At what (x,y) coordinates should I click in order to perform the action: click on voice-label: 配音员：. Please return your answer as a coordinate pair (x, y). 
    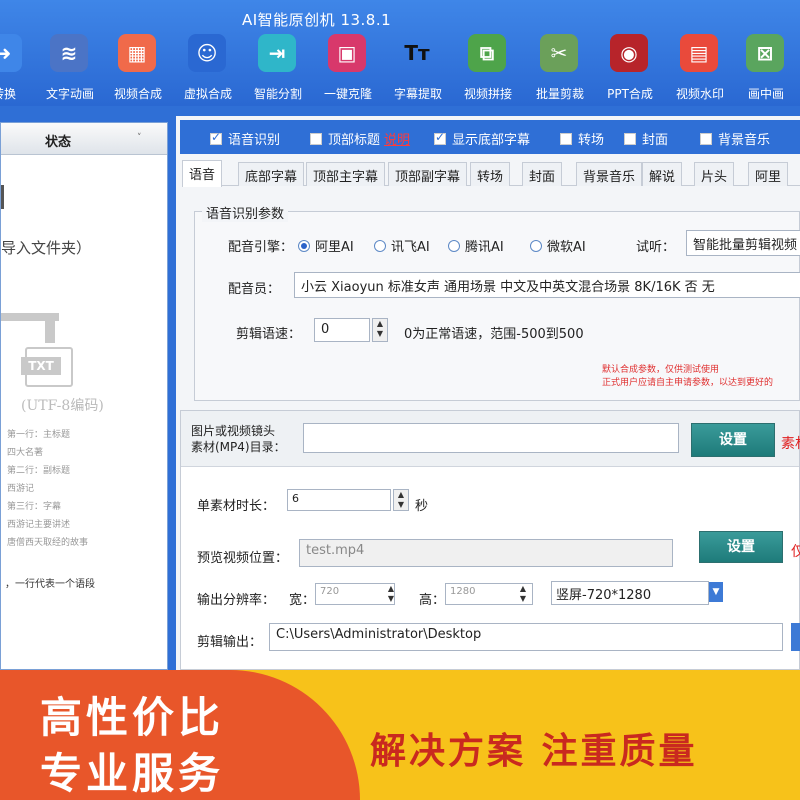
    Looking at the image, I should click on (254, 289).